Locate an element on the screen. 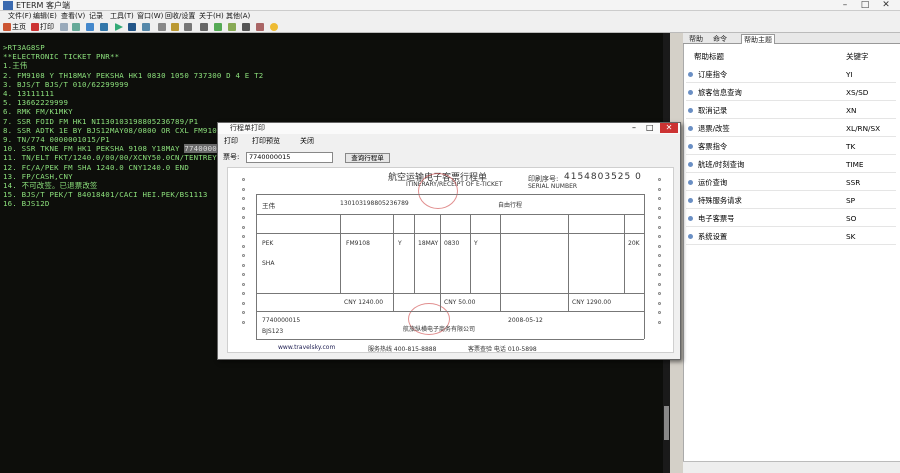 This screenshot has width=900, height=473. menu-tools: 工具(T) is located at coordinates (122, 16).